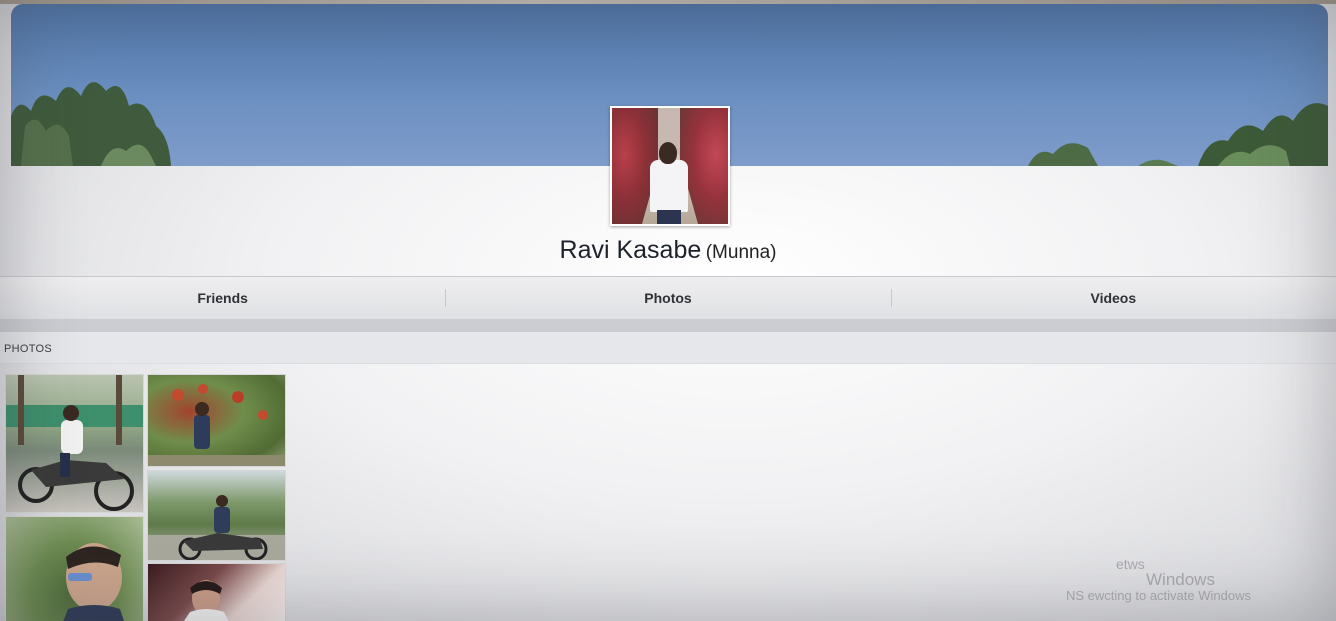  What do you see at coordinates (668, 325) in the screenshot?
I see `section-divider` at bounding box center [668, 325].